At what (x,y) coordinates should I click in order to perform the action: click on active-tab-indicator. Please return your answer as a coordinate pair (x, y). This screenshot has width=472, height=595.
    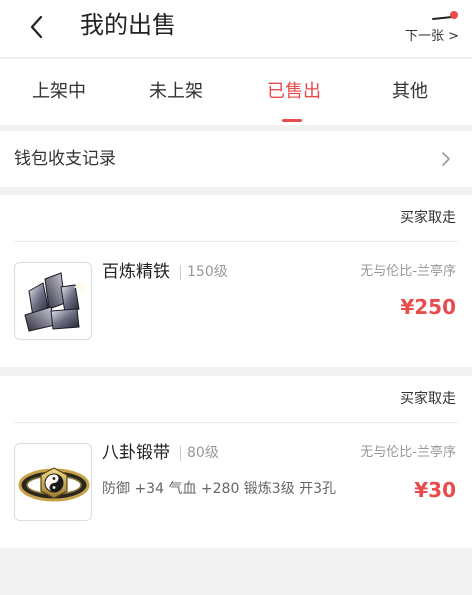
    Looking at the image, I should click on (292, 120).